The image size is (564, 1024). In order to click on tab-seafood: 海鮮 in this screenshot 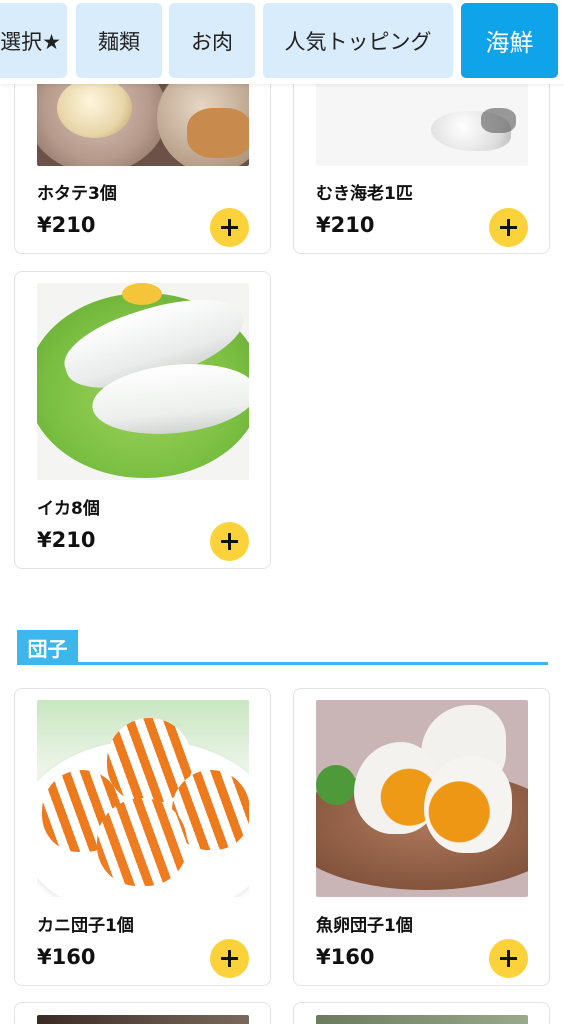, I will do `click(509, 40)`.